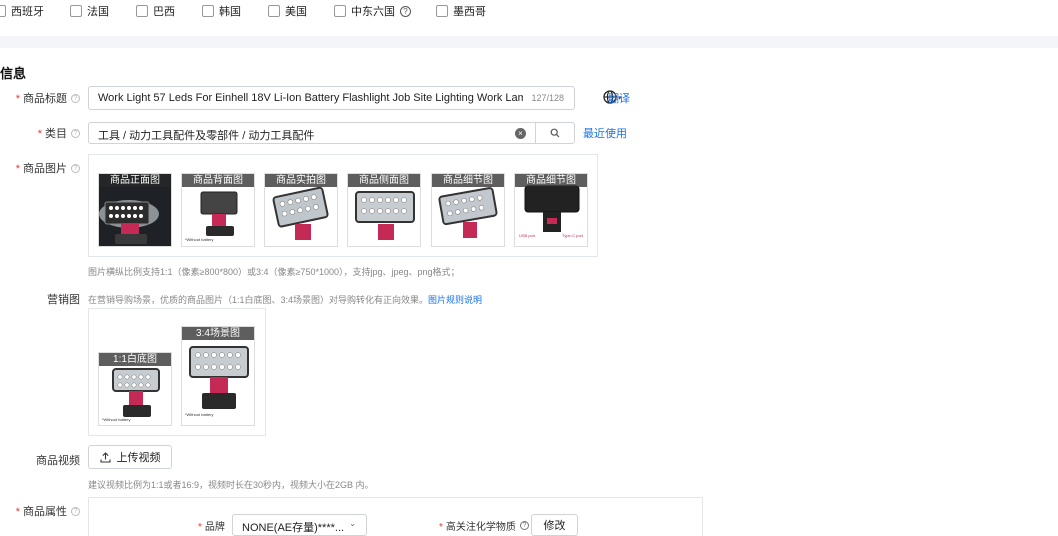  What do you see at coordinates (605, 133) in the screenshot?
I see `recent-used-link: 最近使用` at bounding box center [605, 133].